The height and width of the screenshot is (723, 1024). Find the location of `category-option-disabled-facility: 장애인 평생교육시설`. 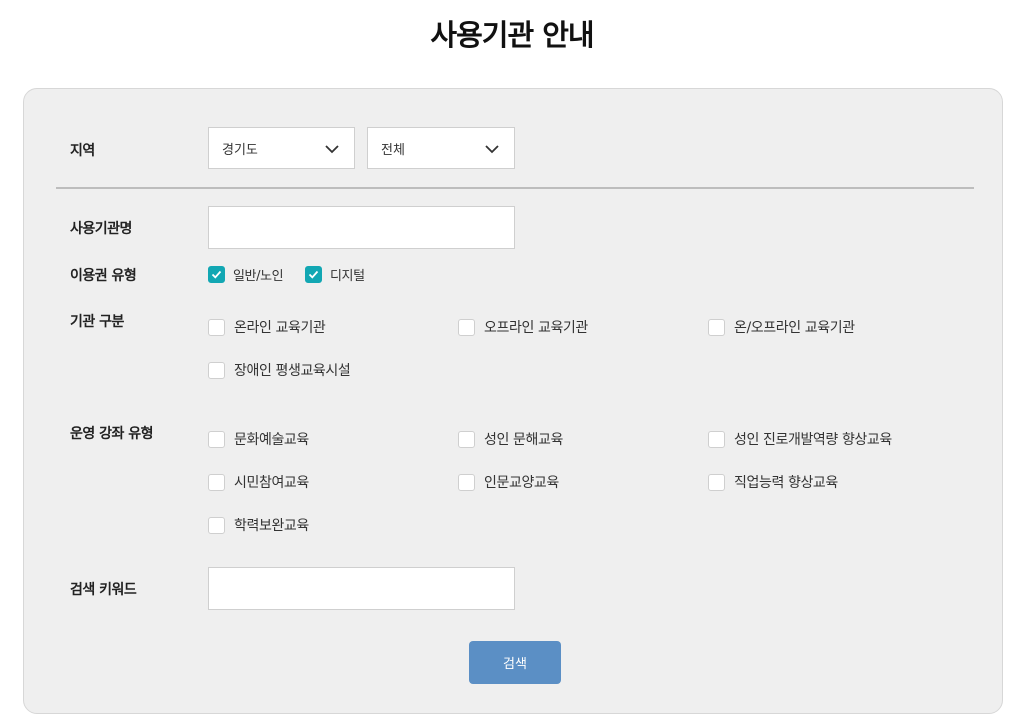

category-option-disabled-facility: 장애인 평생교육시설 is located at coordinates (279, 370).